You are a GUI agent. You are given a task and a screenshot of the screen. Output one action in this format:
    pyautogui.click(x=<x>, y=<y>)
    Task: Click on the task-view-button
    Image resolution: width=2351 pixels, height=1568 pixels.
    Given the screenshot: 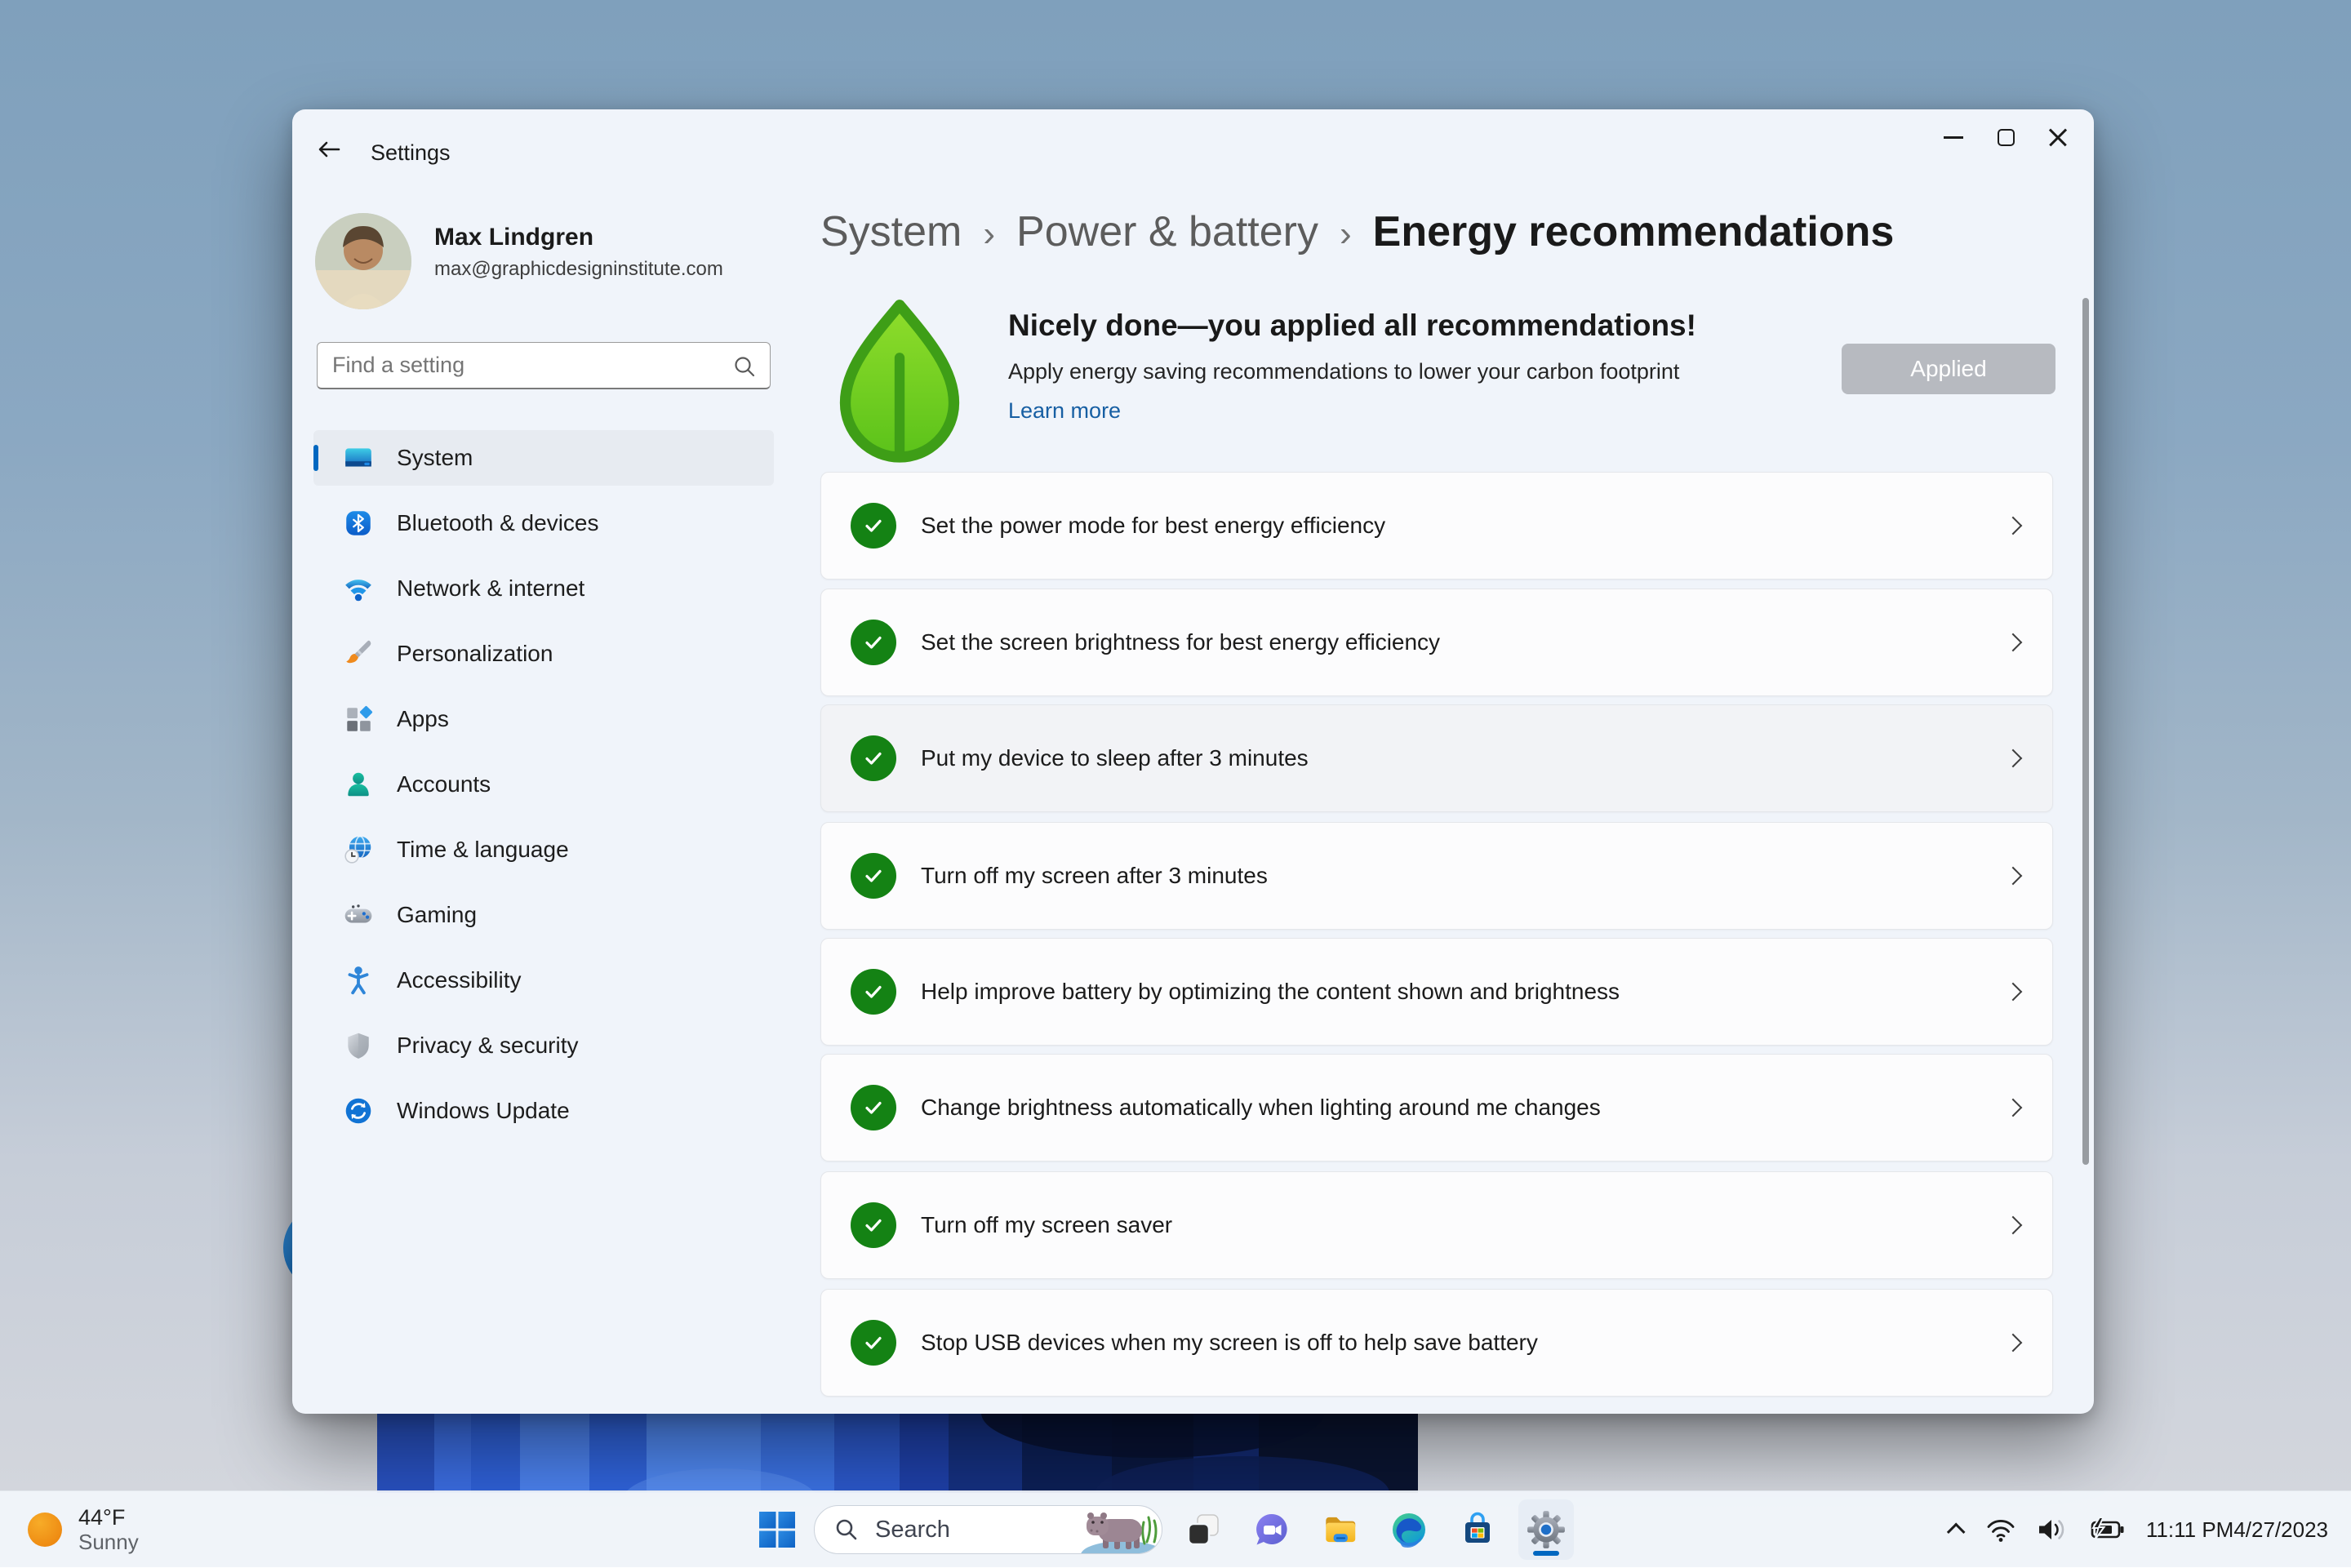 What is the action you would take?
    pyautogui.click(x=1203, y=1529)
    